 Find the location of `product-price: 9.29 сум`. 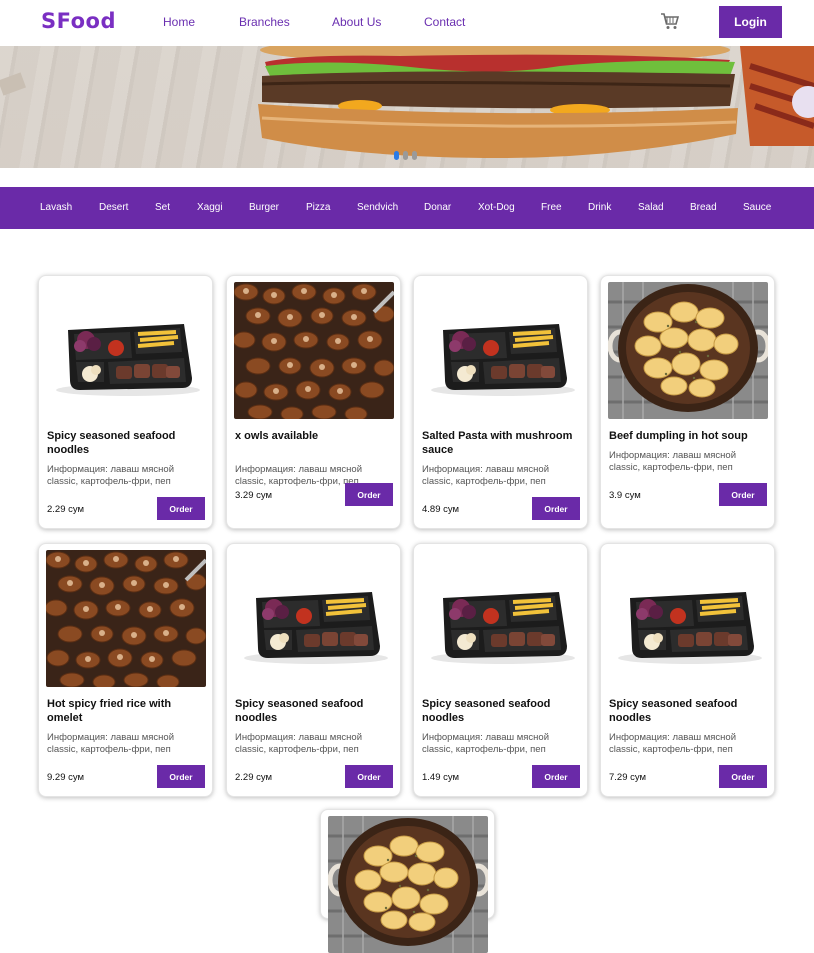

product-price: 9.29 сум is located at coordinates (66, 777).